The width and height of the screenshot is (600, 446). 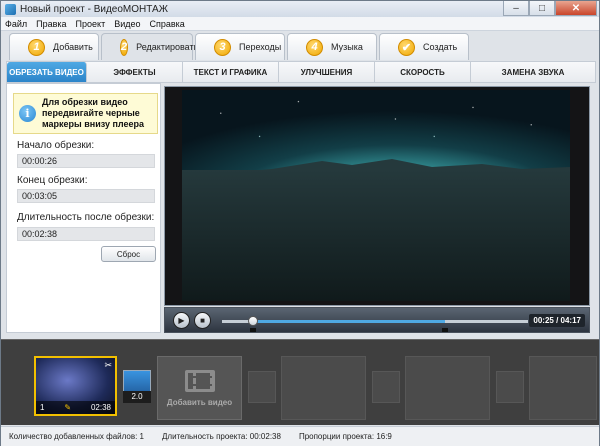 I want to click on menu-item-video: Видео, so click(x=127, y=24).